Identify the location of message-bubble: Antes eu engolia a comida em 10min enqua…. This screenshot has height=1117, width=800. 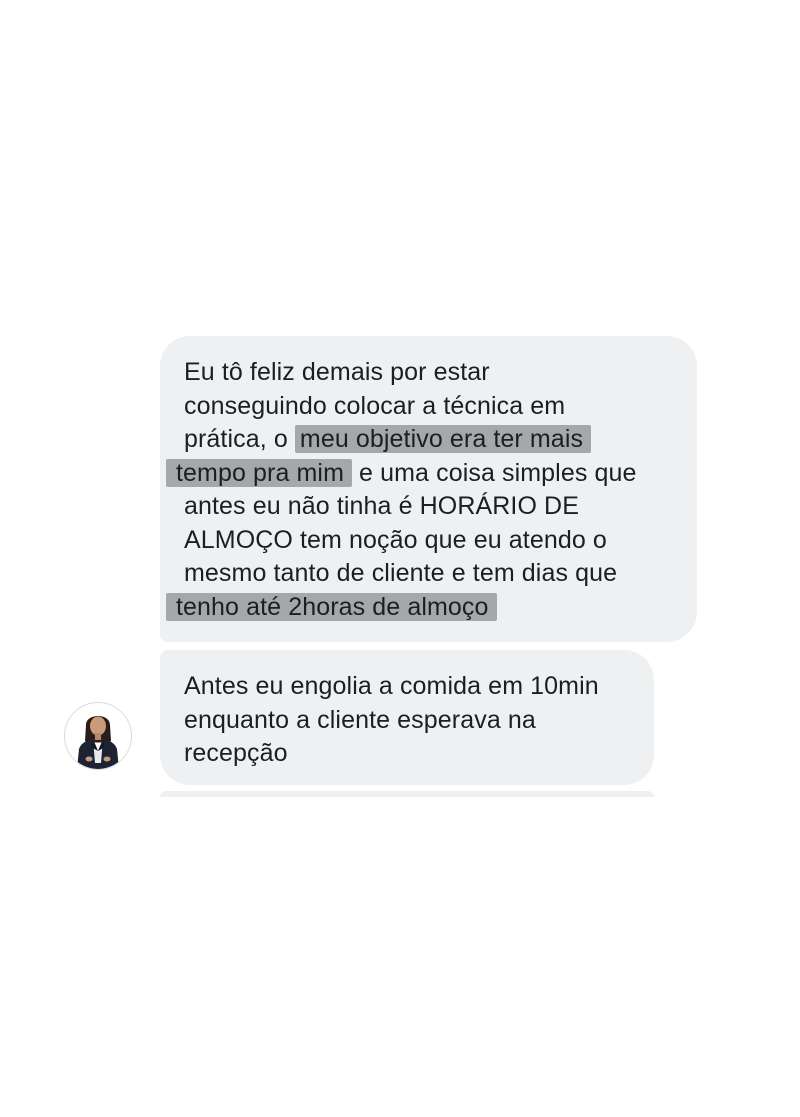
(407, 717).